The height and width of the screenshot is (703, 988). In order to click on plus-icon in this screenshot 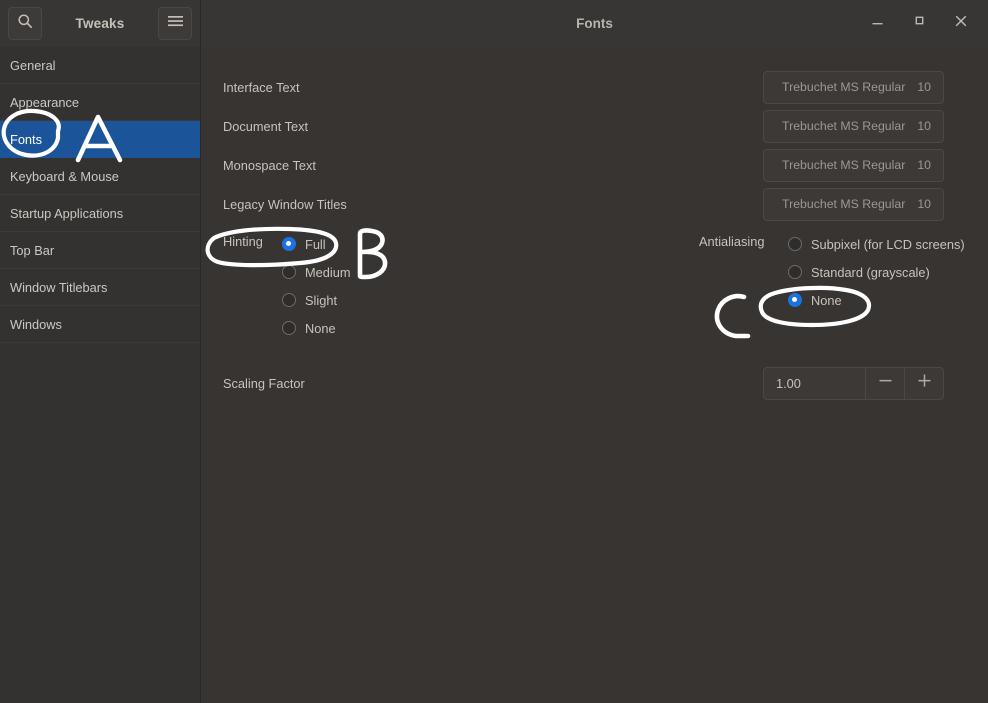, I will do `click(924, 383)`.